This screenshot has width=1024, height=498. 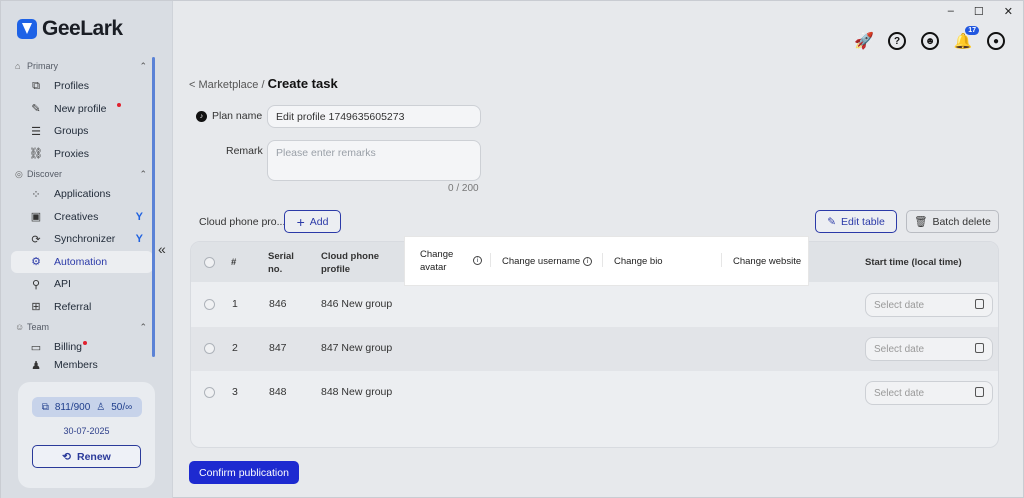 I want to click on team-icon: ☺, so click(x=20, y=327).